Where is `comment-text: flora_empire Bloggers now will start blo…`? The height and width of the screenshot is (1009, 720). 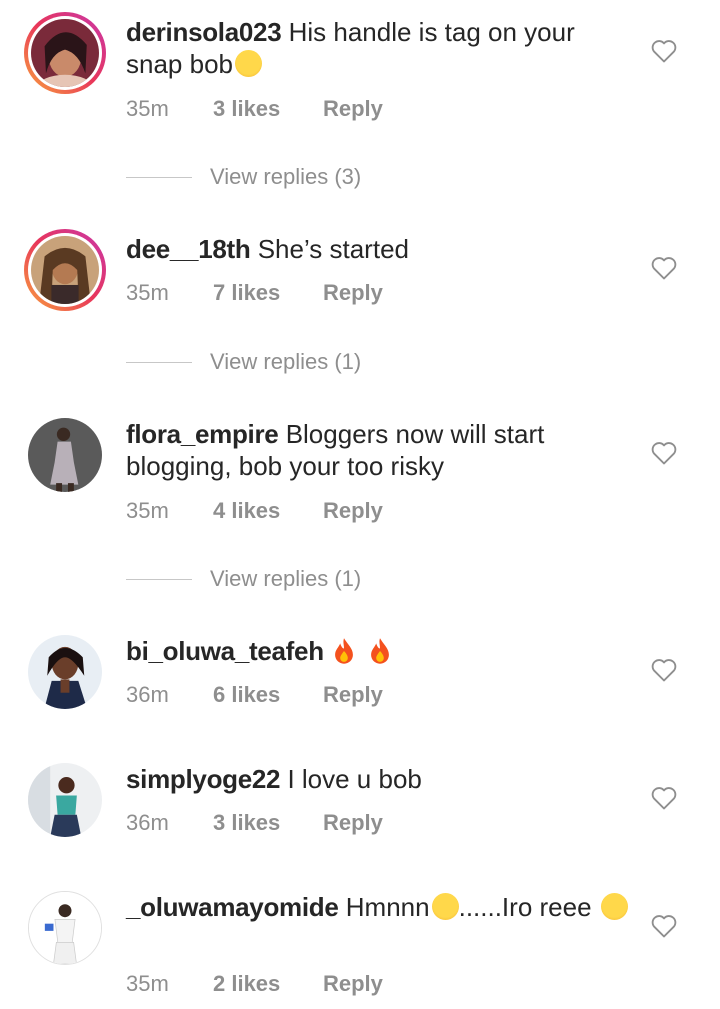
comment-text: flora_empire Bloggers now will start blo… is located at coordinates (378, 450).